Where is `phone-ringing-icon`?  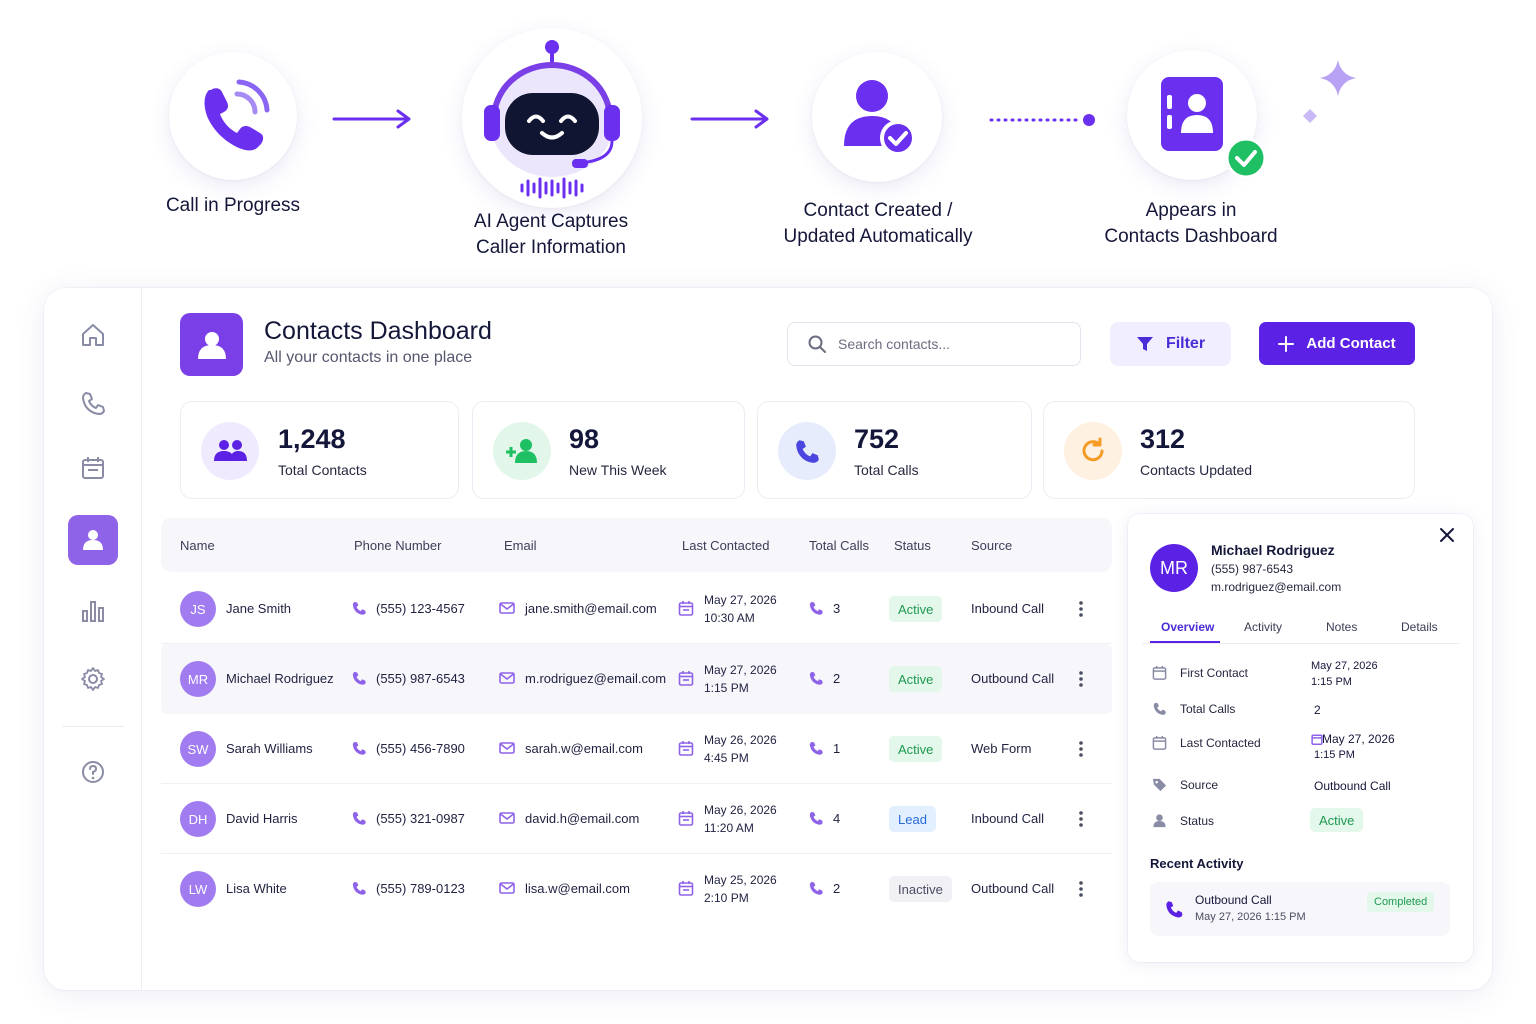 phone-ringing-icon is located at coordinates (237, 115).